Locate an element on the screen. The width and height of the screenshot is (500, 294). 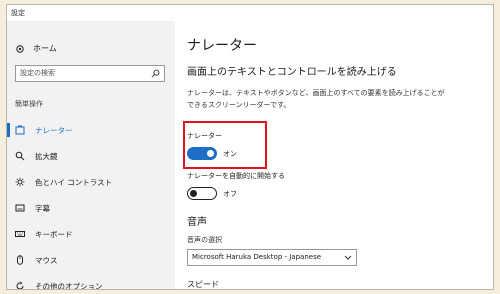
keyboard-icon is located at coordinates (20, 234).